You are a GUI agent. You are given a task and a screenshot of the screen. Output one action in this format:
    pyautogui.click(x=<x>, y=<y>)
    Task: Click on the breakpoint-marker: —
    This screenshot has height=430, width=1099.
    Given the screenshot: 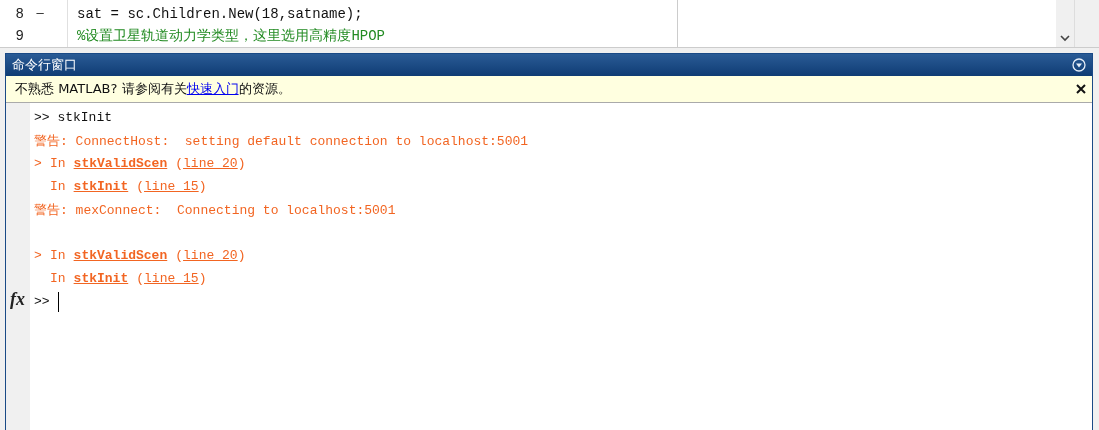 What is the action you would take?
    pyautogui.click(x=40, y=14)
    